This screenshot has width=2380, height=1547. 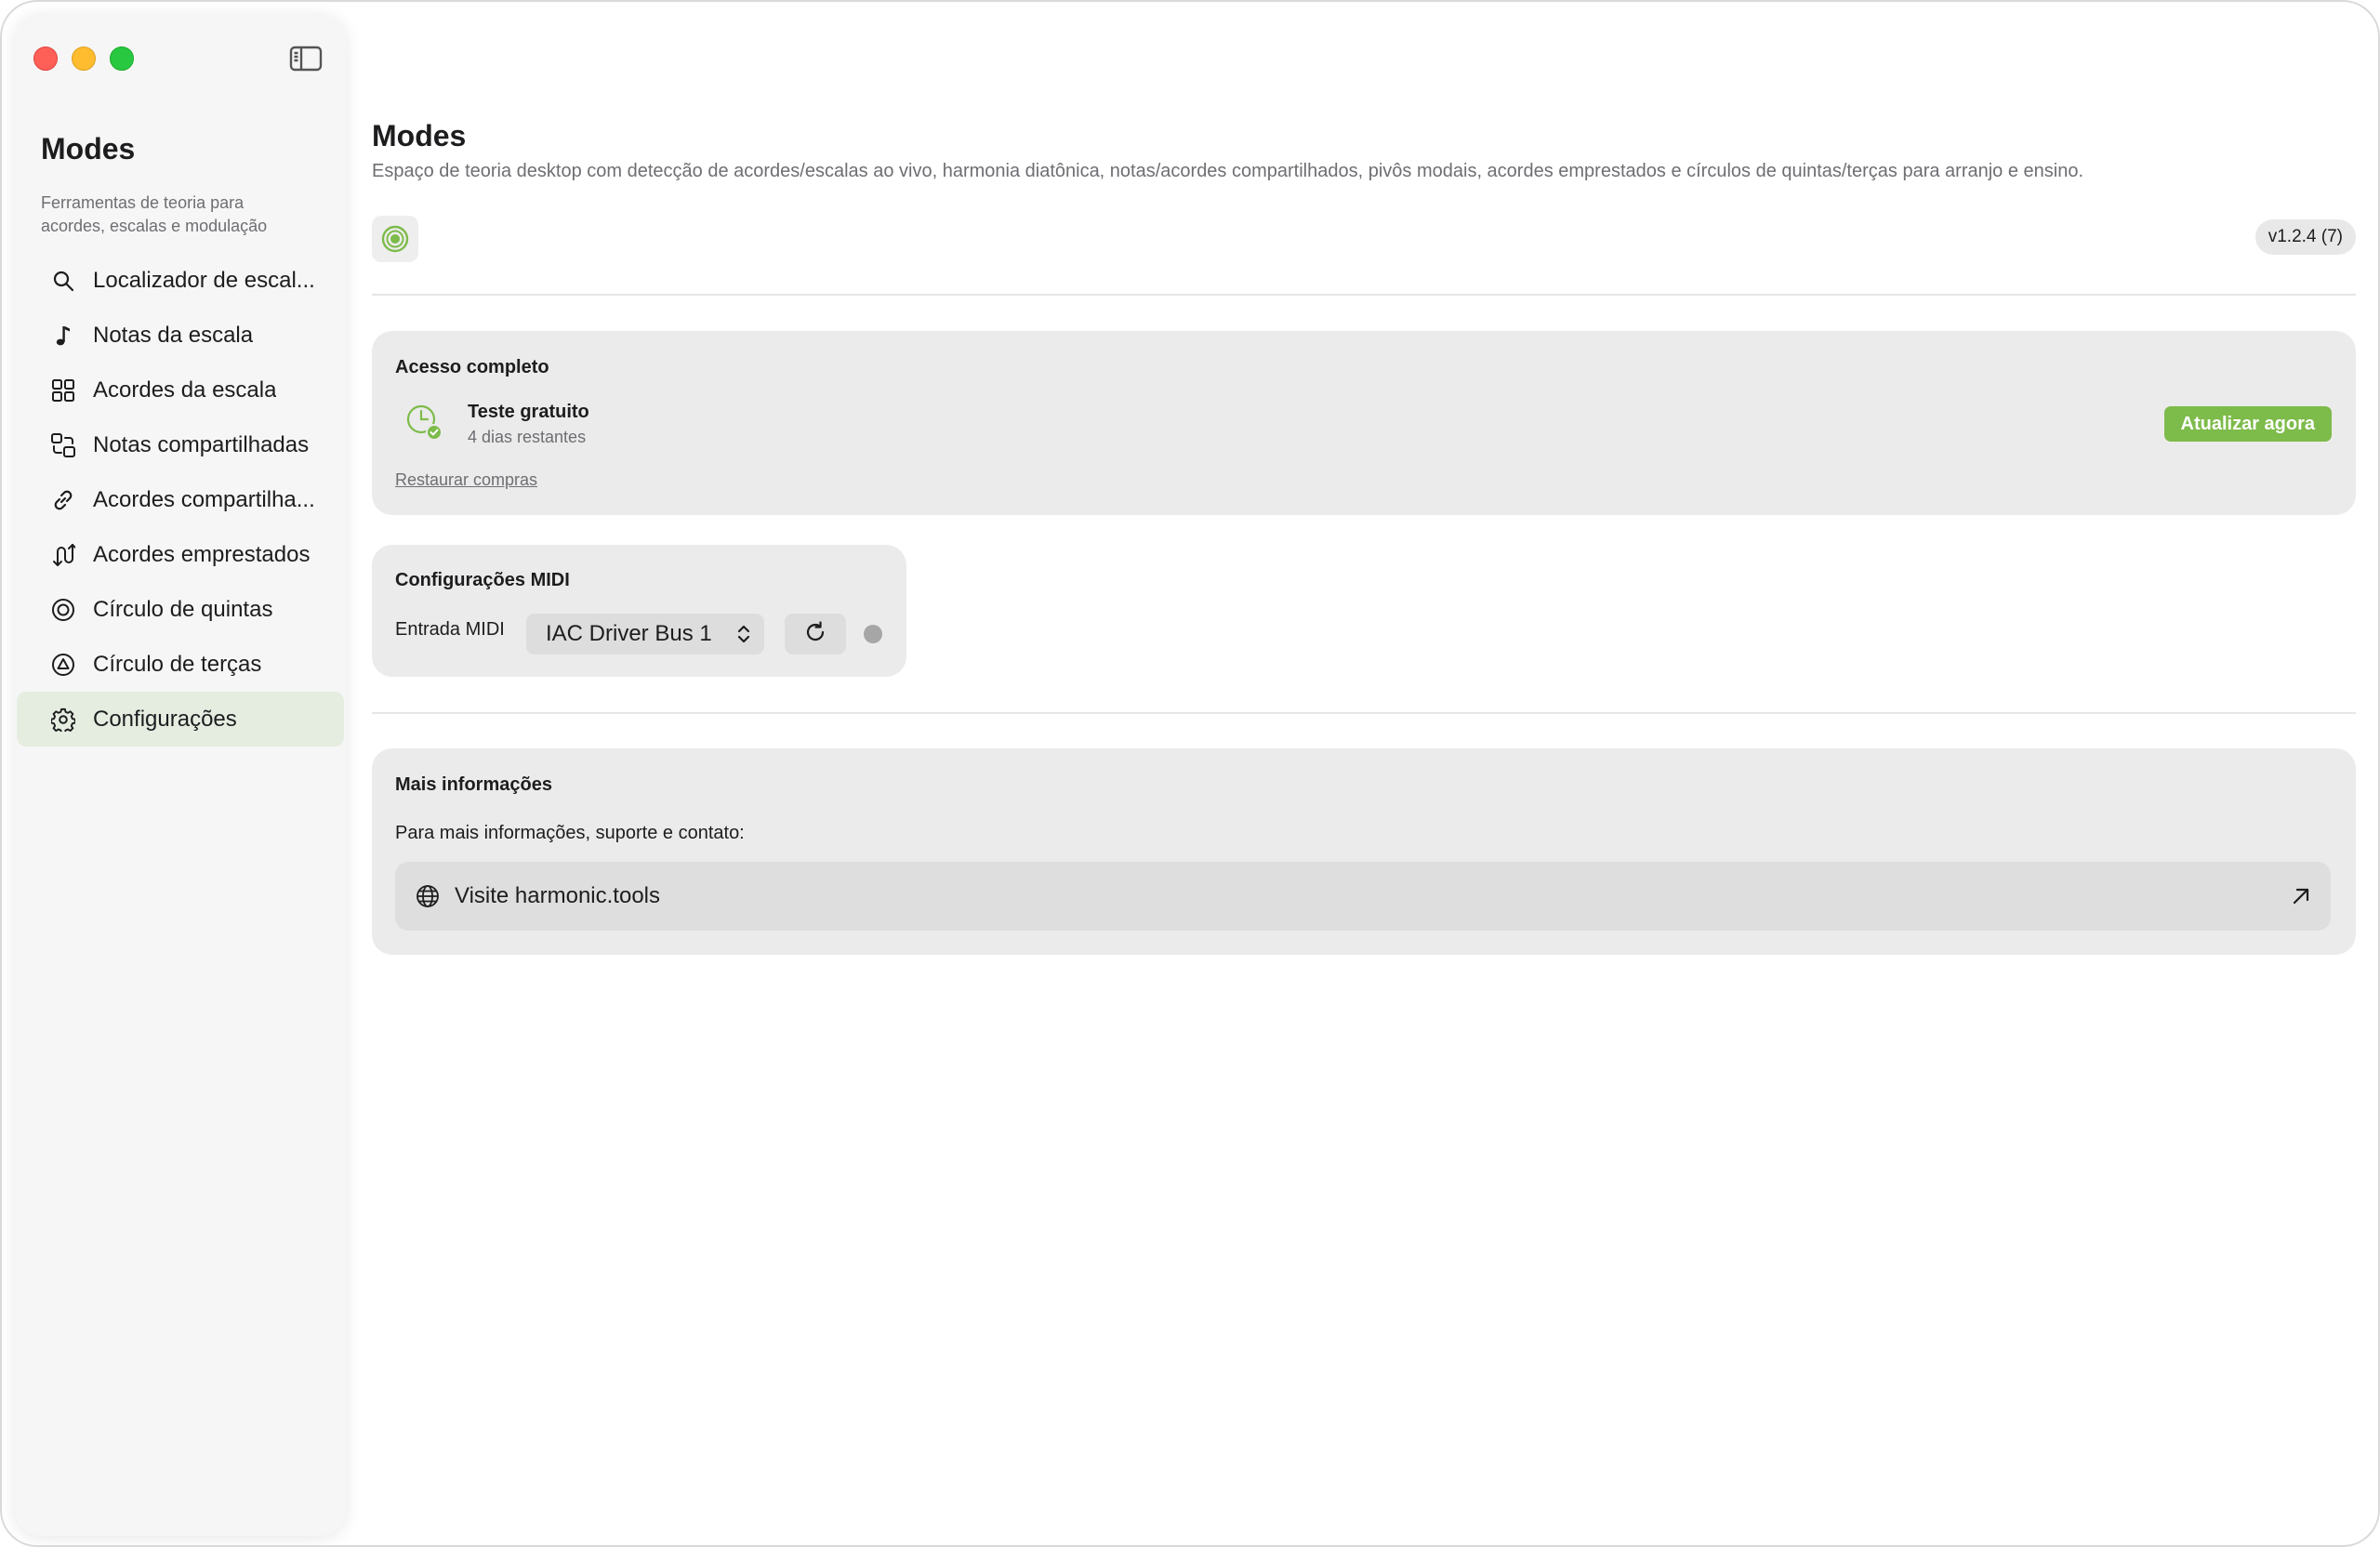 What do you see at coordinates (63, 665) in the screenshot?
I see `triangle-circle-icon` at bounding box center [63, 665].